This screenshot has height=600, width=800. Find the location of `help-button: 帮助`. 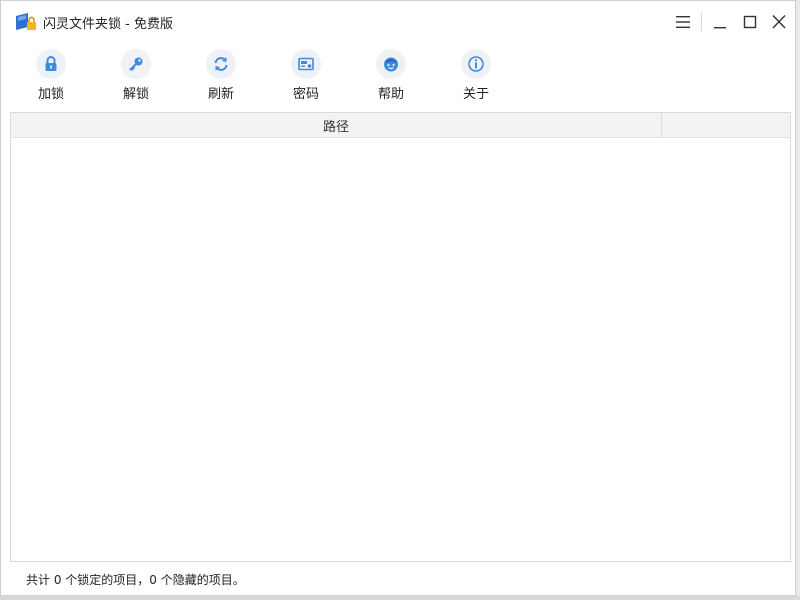

help-button: 帮助 is located at coordinates (391, 77).